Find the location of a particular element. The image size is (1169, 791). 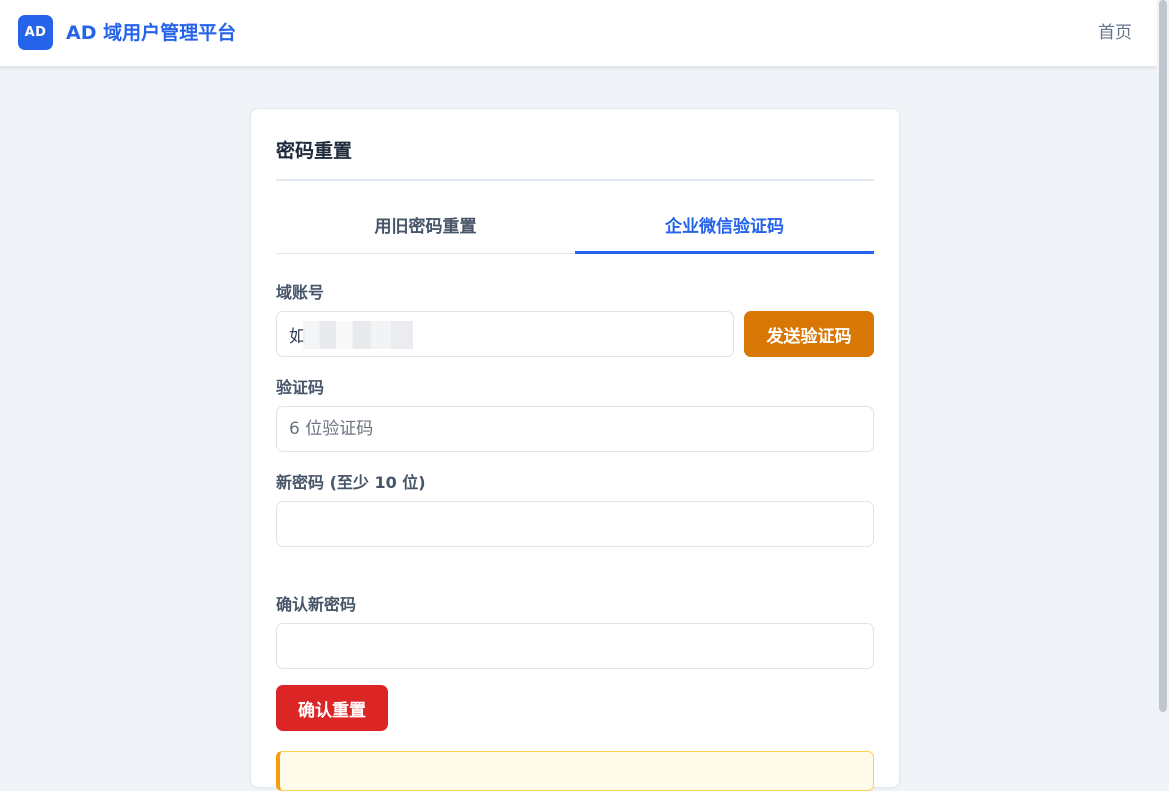

scrollbar-thumb is located at coordinates (1163, 356).